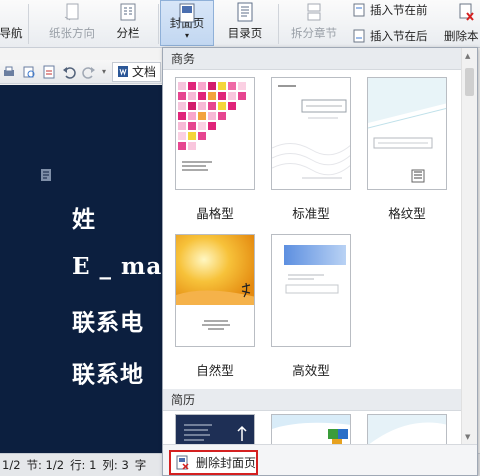 The image size is (480, 476). I want to click on insert-after-icon, so click(359, 36).